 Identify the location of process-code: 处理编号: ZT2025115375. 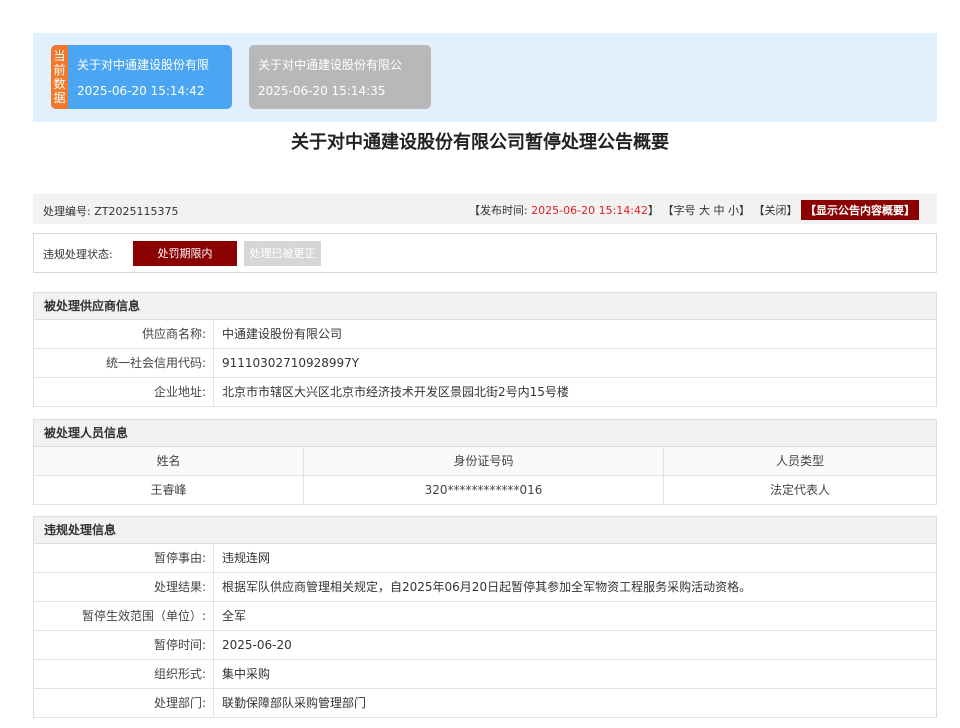
(110, 211).